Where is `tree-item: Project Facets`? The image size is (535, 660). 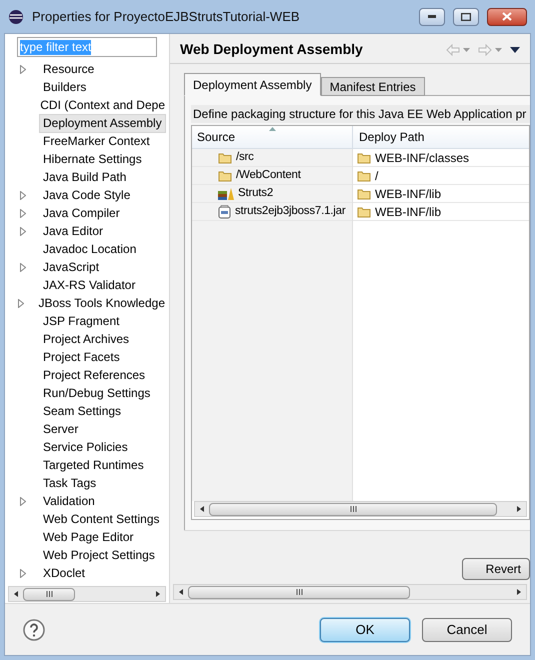 tree-item: Project Facets is located at coordinates (81, 357).